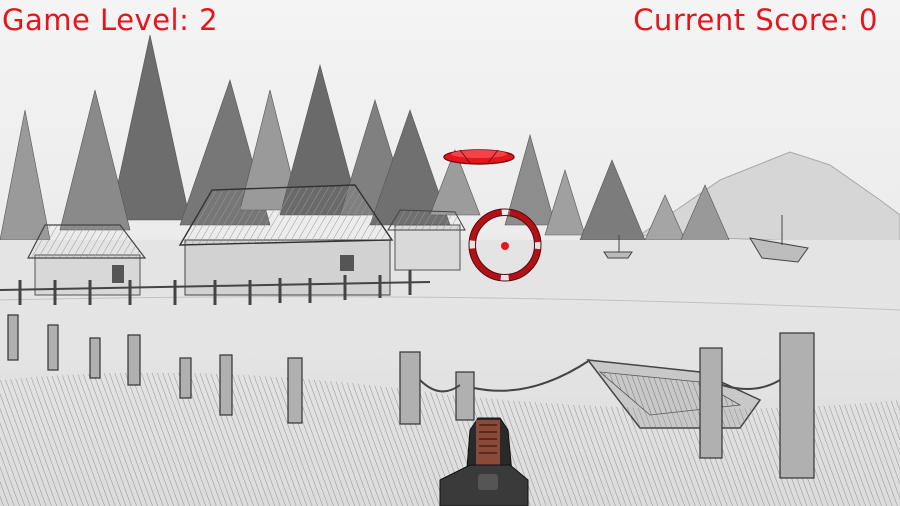 This screenshot has width=900, height=506. I want to click on current-score-value: 0, so click(868, 20).